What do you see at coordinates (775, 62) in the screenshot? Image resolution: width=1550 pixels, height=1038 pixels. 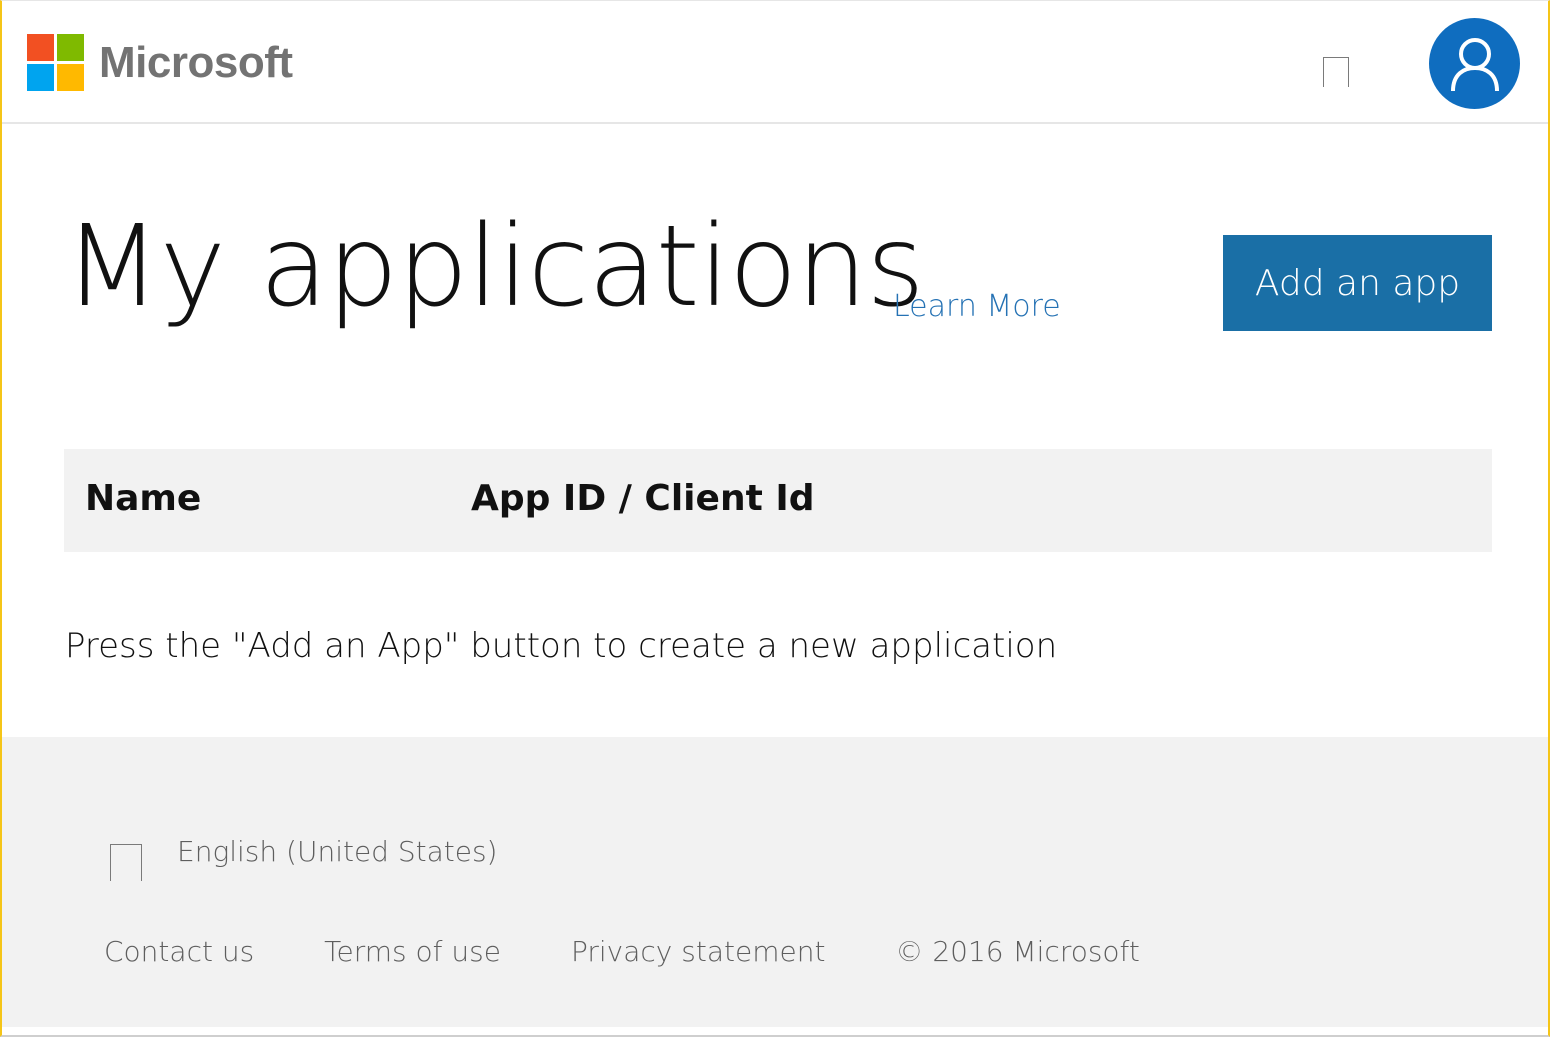 I see `site-header: Microsoft` at bounding box center [775, 62].